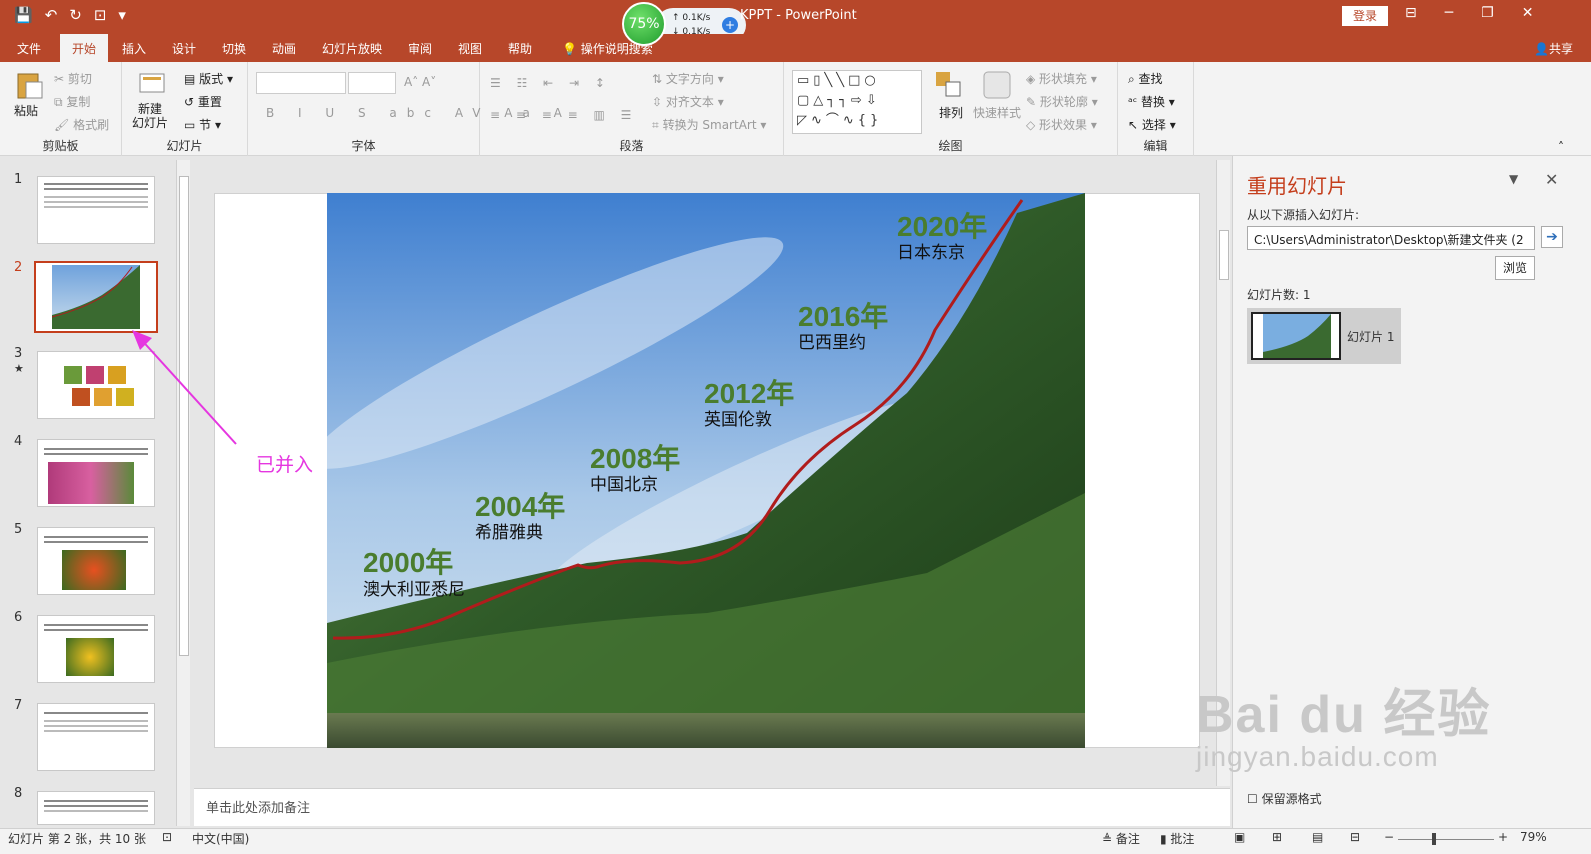  I want to click on find-button: ⌕ 查找, so click(1145, 78).